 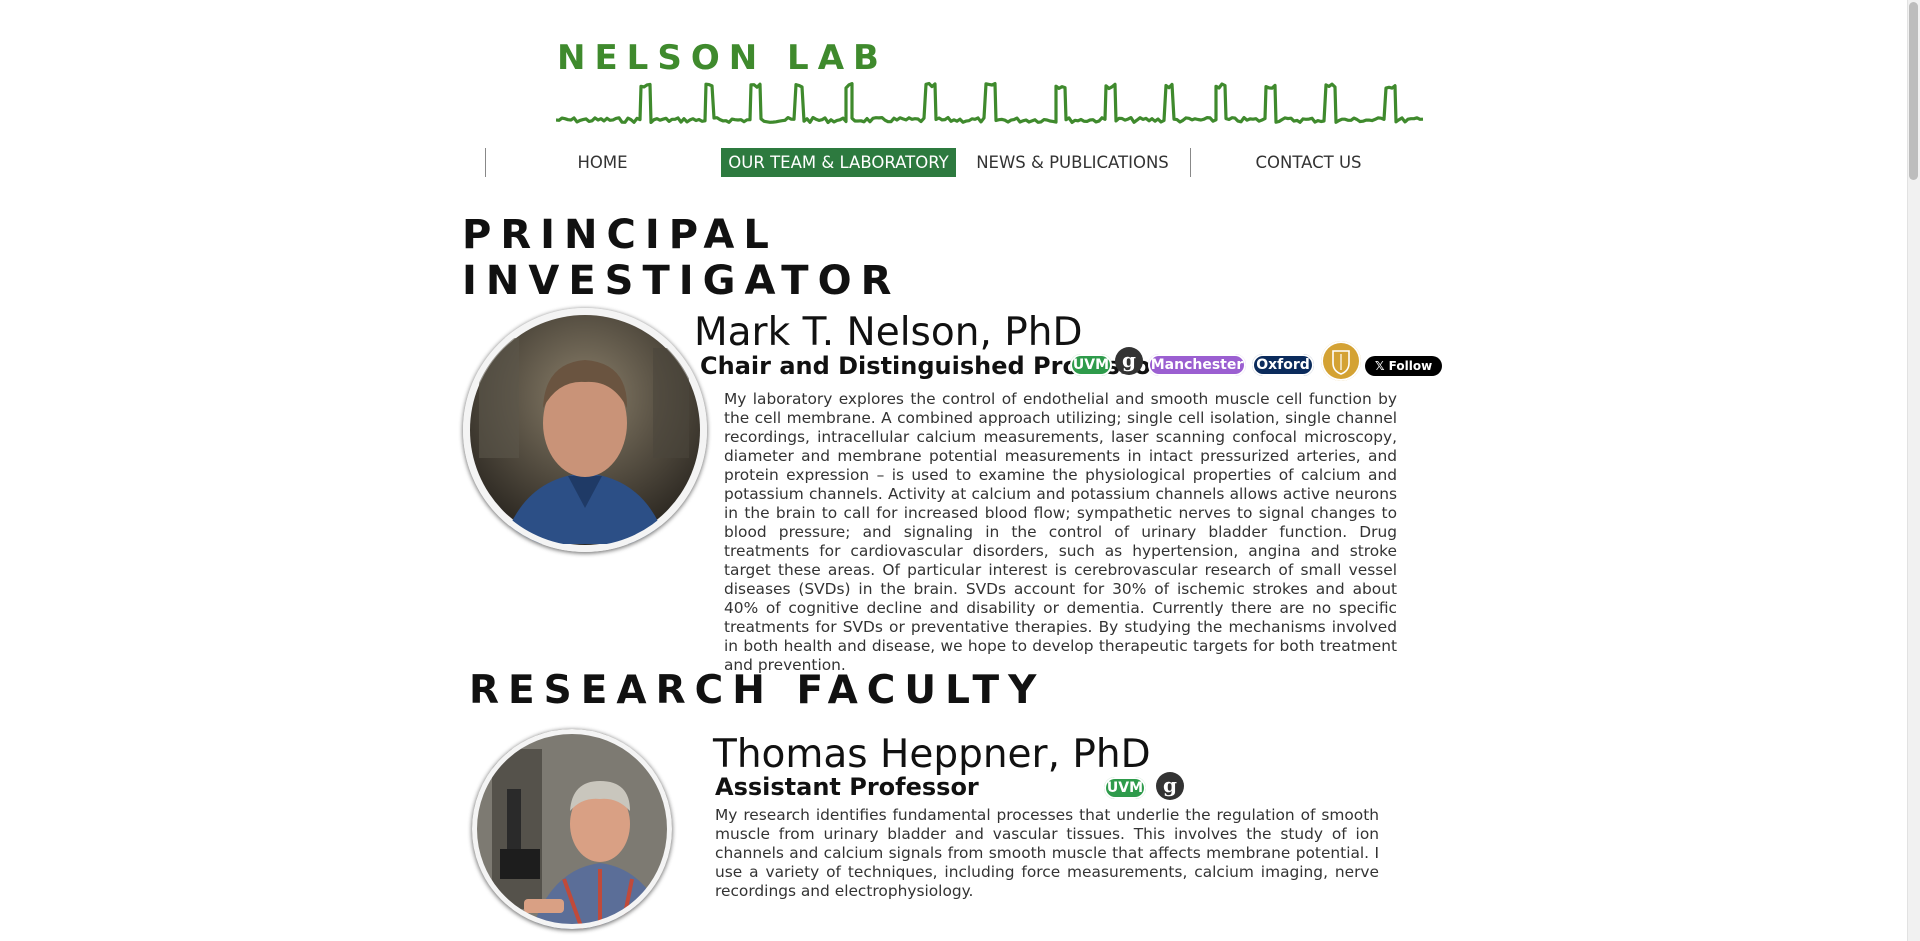 What do you see at coordinates (1308, 162) in the screenshot?
I see `nav-item-contact: CONTACT US` at bounding box center [1308, 162].